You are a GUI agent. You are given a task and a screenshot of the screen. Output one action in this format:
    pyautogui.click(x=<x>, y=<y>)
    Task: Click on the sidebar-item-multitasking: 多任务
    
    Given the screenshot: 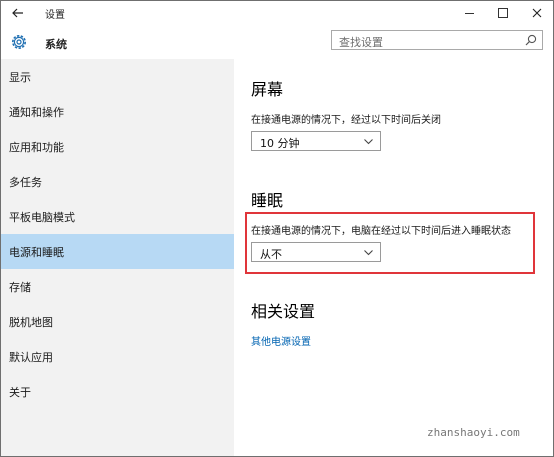 What is the action you would take?
    pyautogui.click(x=117, y=181)
    